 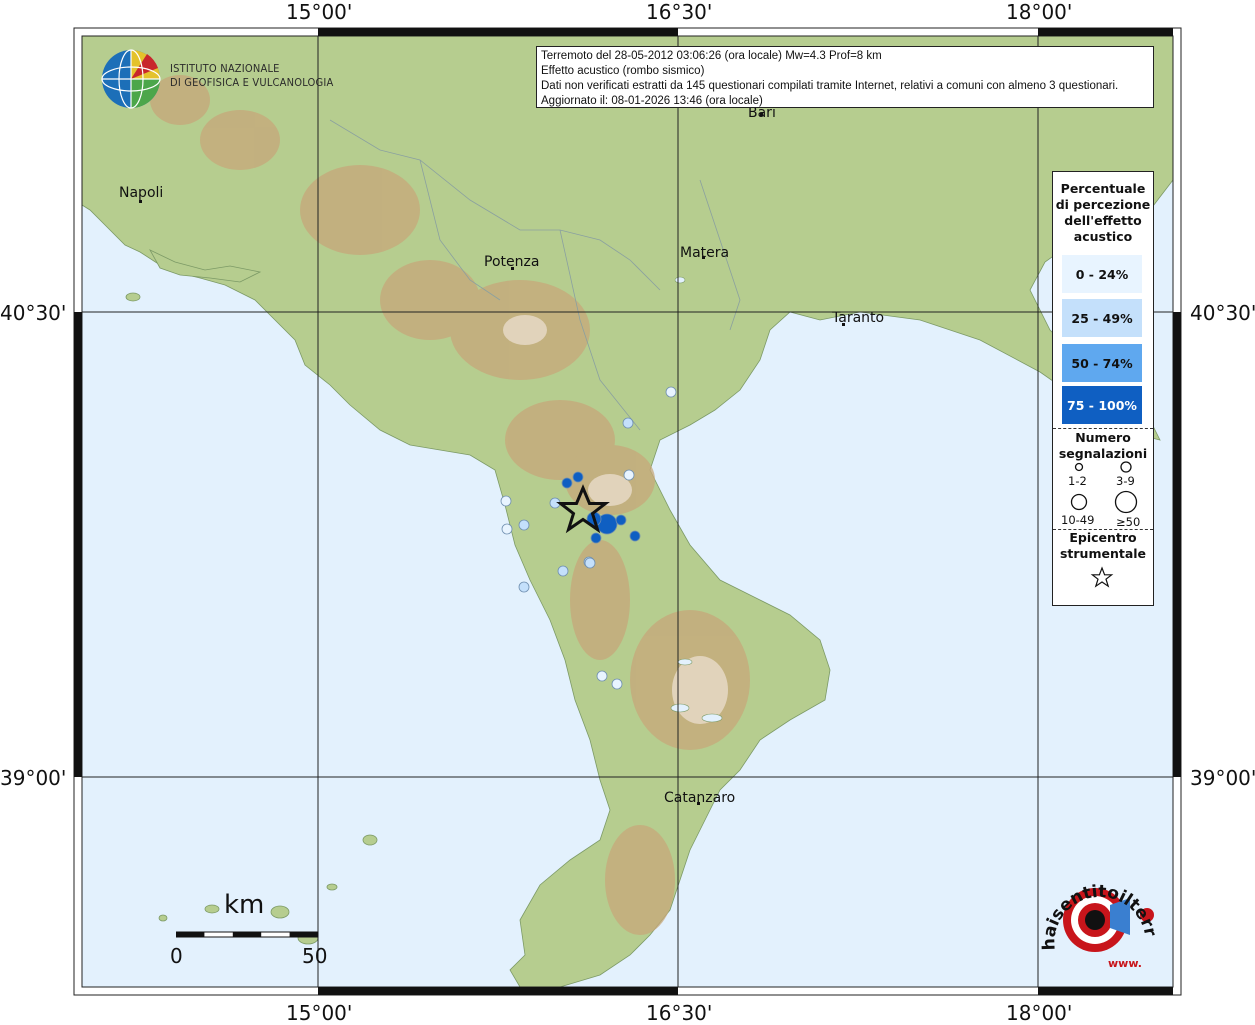 I want to click on city-label-potenza: Potenza, so click(x=512, y=262).